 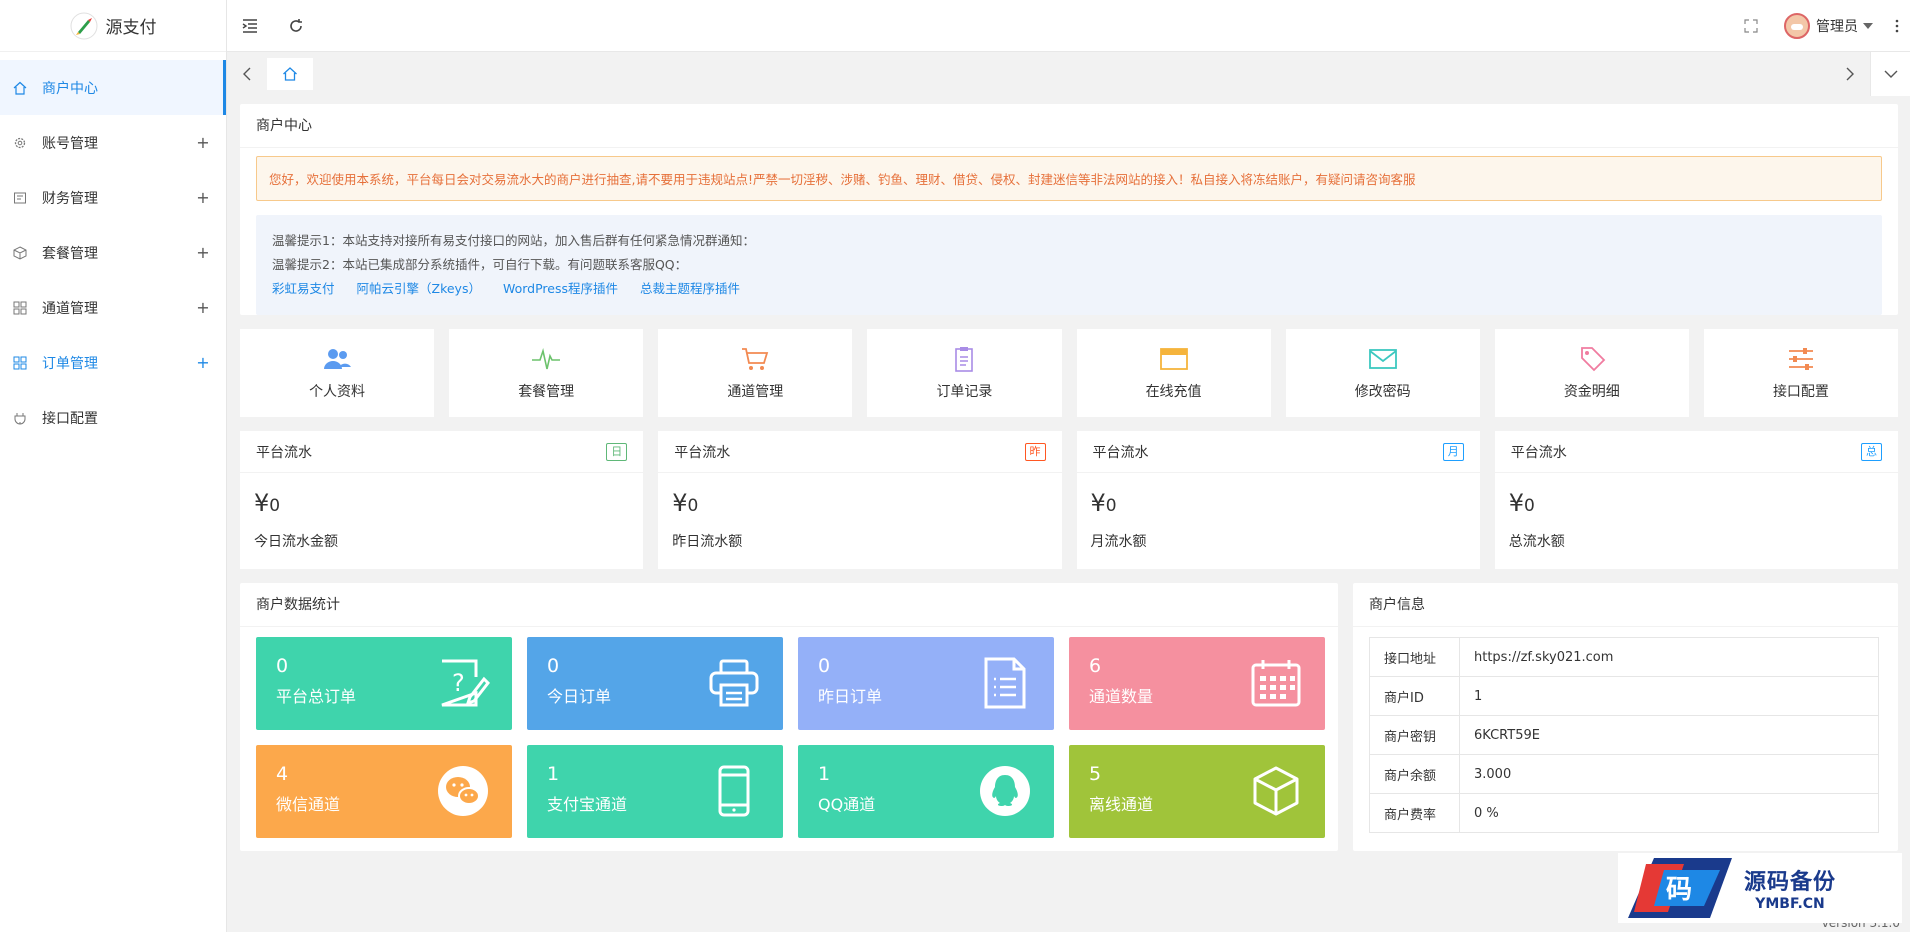 What do you see at coordinates (755, 359) in the screenshot?
I see `cart-icon` at bounding box center [755, 359].